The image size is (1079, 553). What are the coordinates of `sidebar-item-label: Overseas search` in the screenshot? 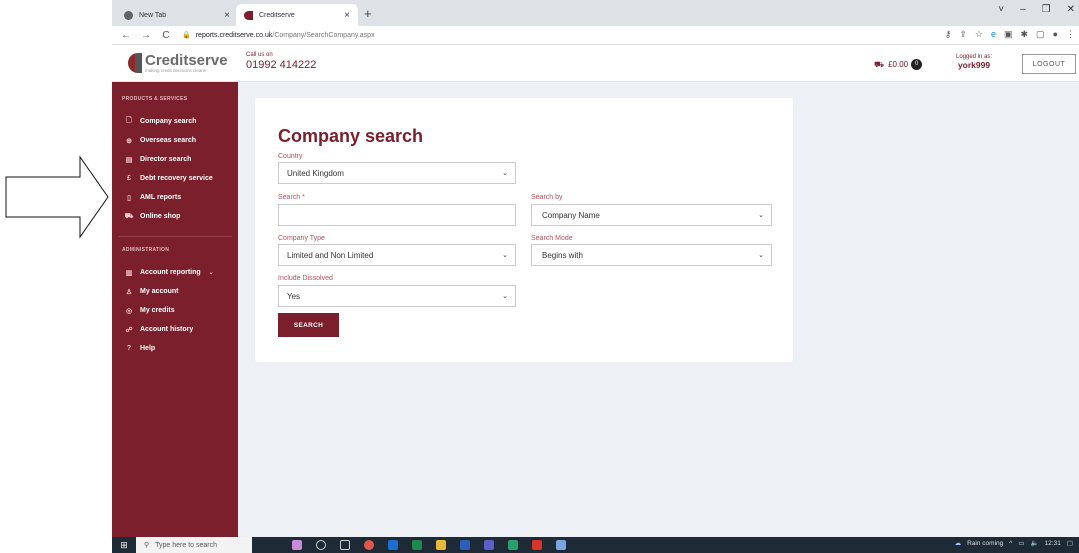 It's located at (168, 140).